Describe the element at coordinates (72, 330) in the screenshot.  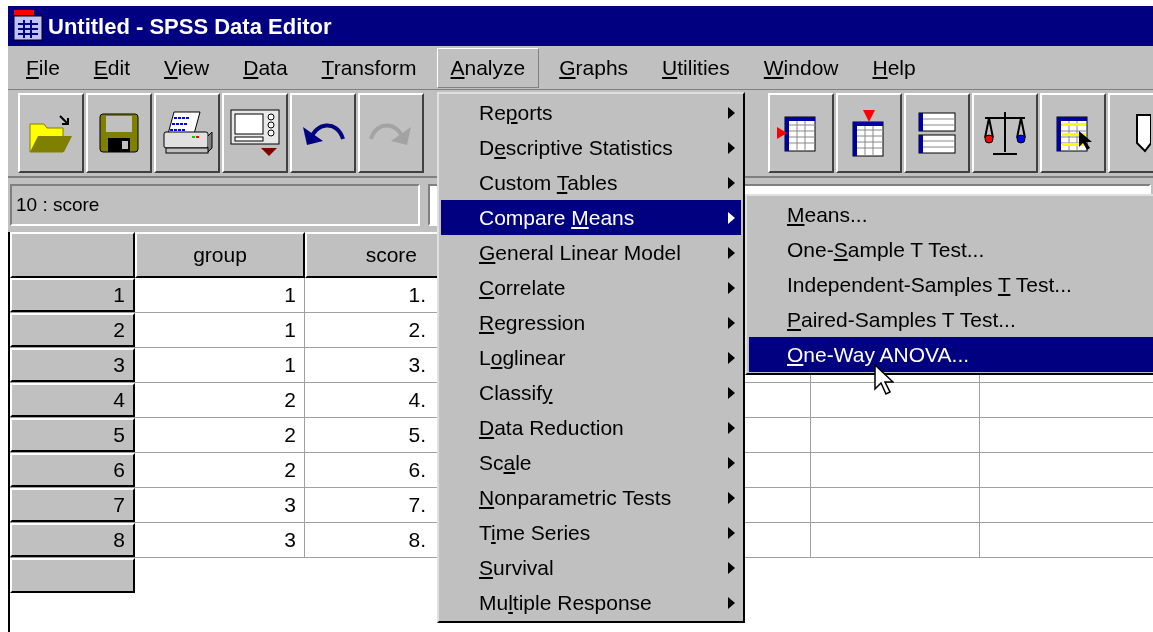
I see `row-header: 2` at that location.